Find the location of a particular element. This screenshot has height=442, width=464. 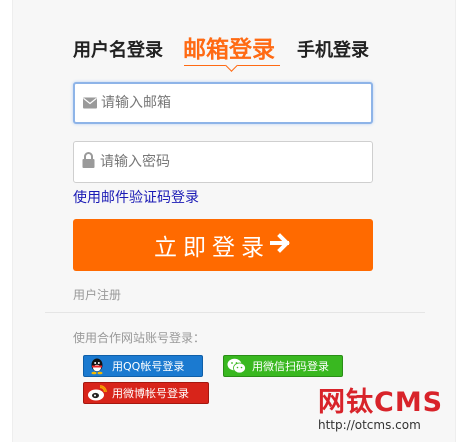

qq-login-button: 用QQ帐号登录 is located at coordinates (143, 366).